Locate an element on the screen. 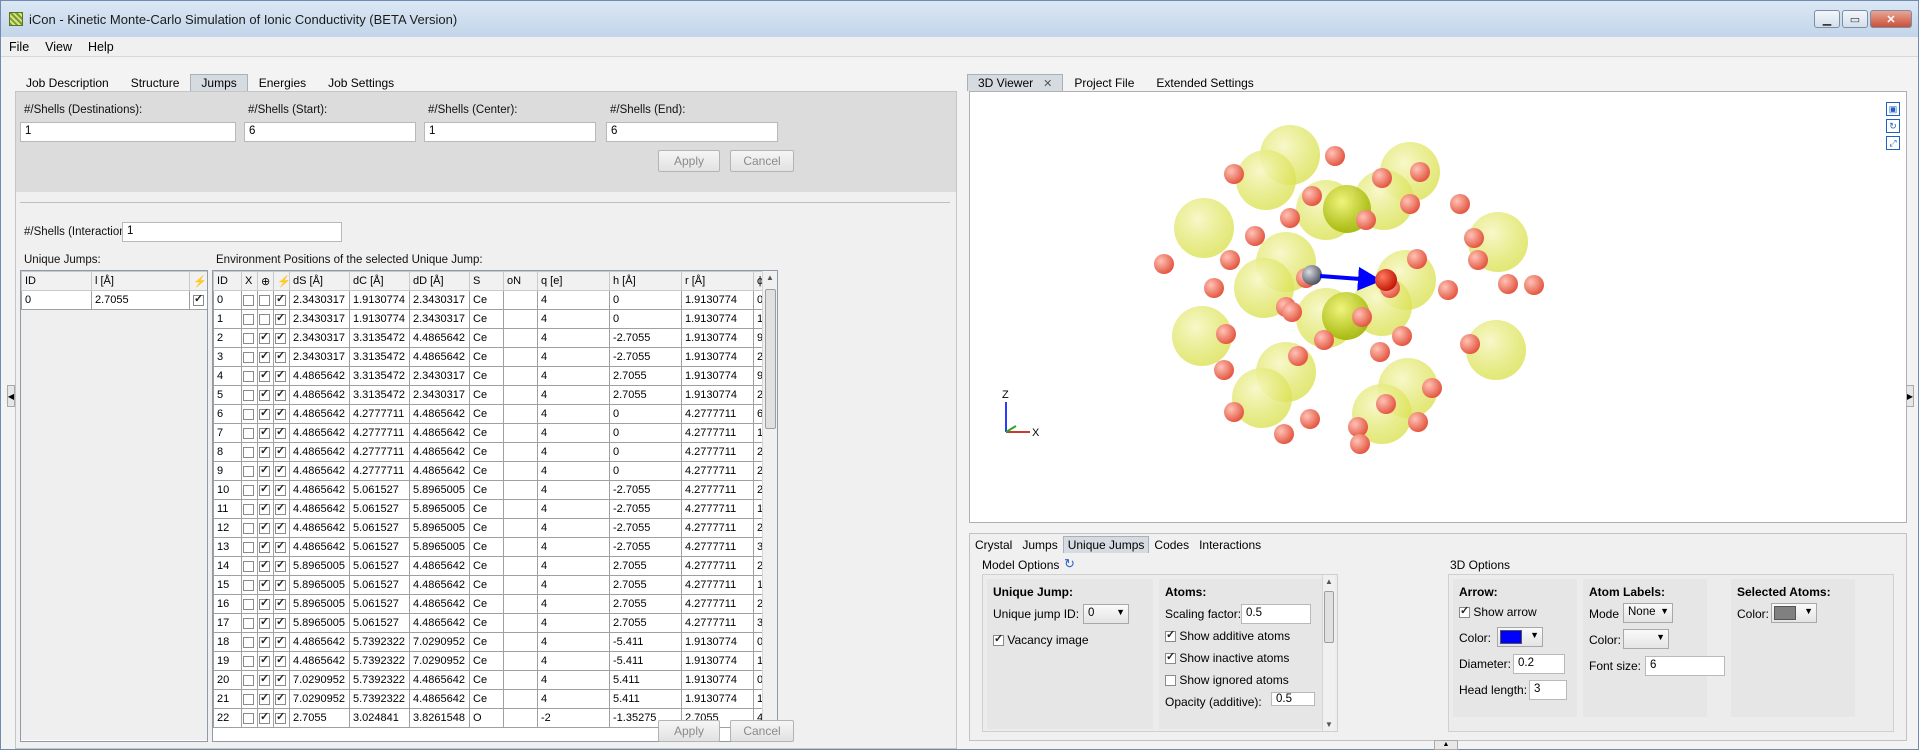  show-inactive-option: Show inactive atoms is located at coordinates (1227, 657).